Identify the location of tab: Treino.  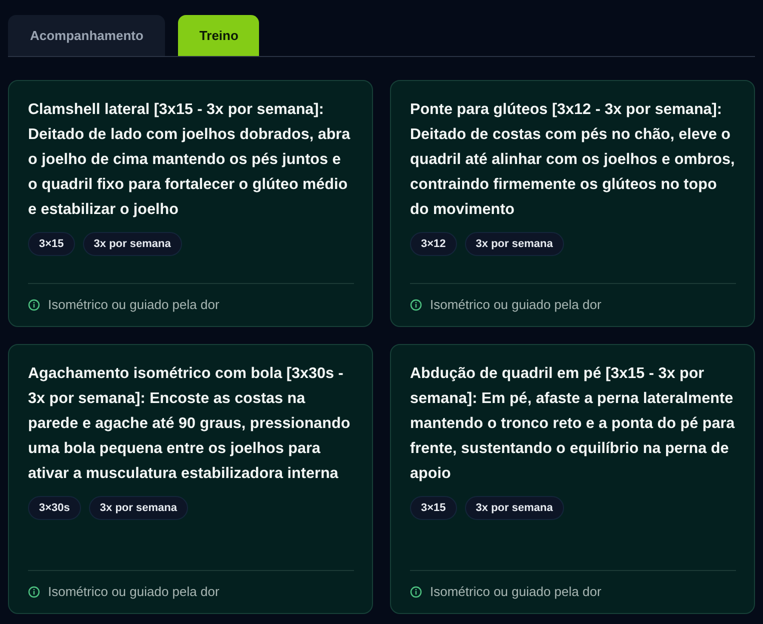
(219, 35).